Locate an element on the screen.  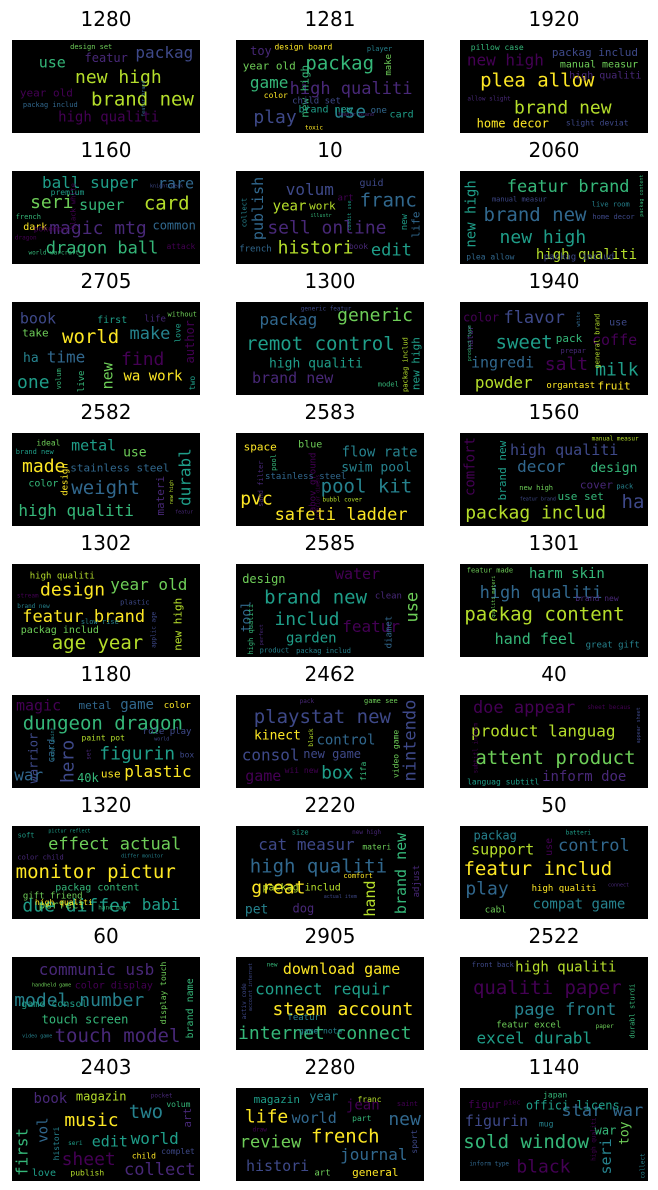
word-label: allow slight is located at coordinates (489, 98).